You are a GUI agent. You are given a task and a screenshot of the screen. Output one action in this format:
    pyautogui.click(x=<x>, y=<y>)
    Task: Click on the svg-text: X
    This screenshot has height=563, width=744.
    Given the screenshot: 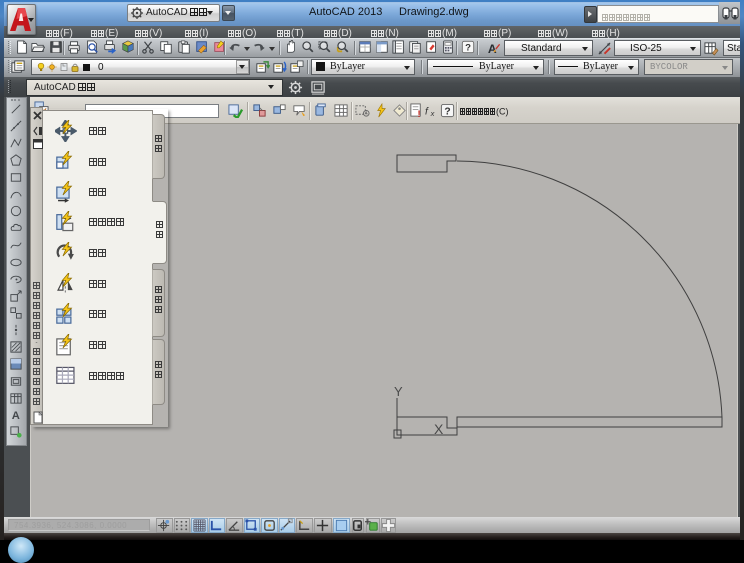 What is the action you would take?
    pyautogui.click(x=439, y=429)
    